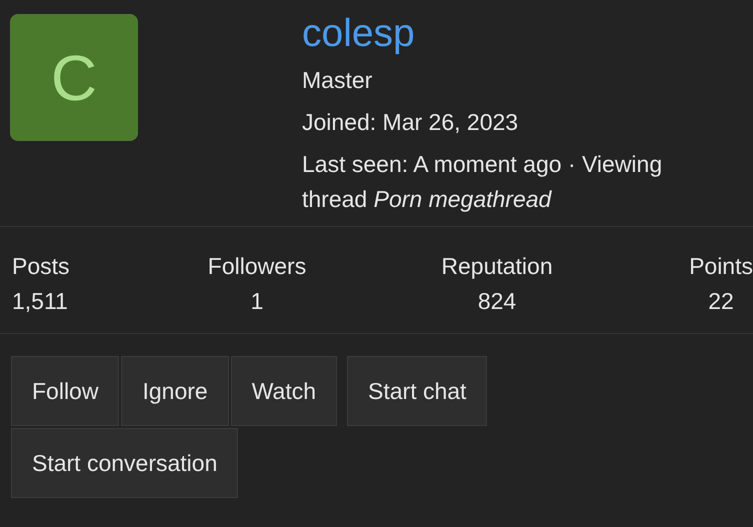 The height and width of the screenshot is (527, 753). What do you see at coordinates (497, 266) in the screenshot?
I see `stat-label: Reputation` at bounding box center [497, 266].